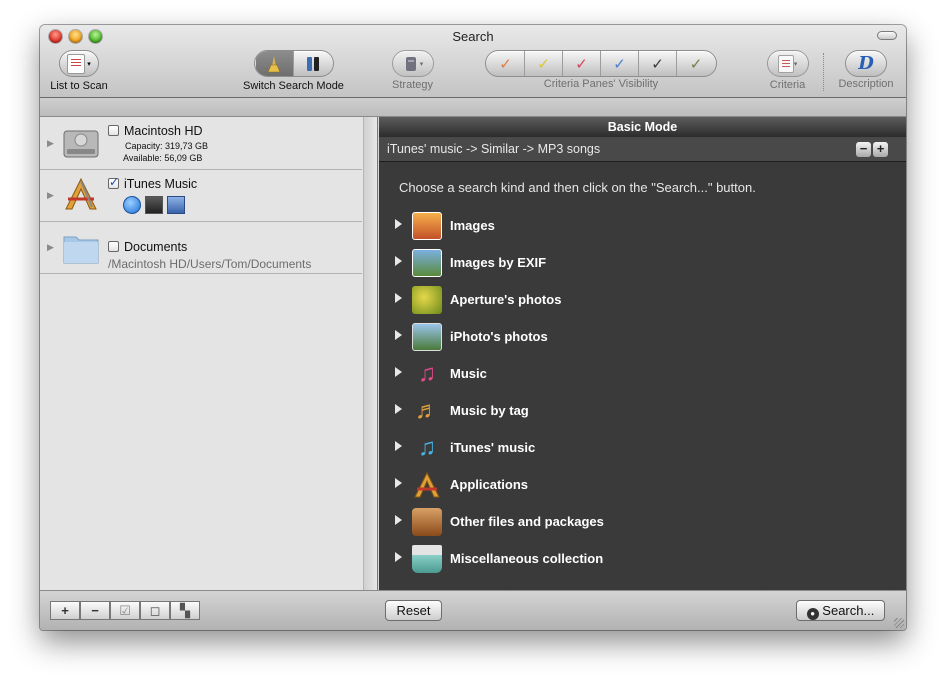  I want to click on resize-grip-icon, so click(899, 623).